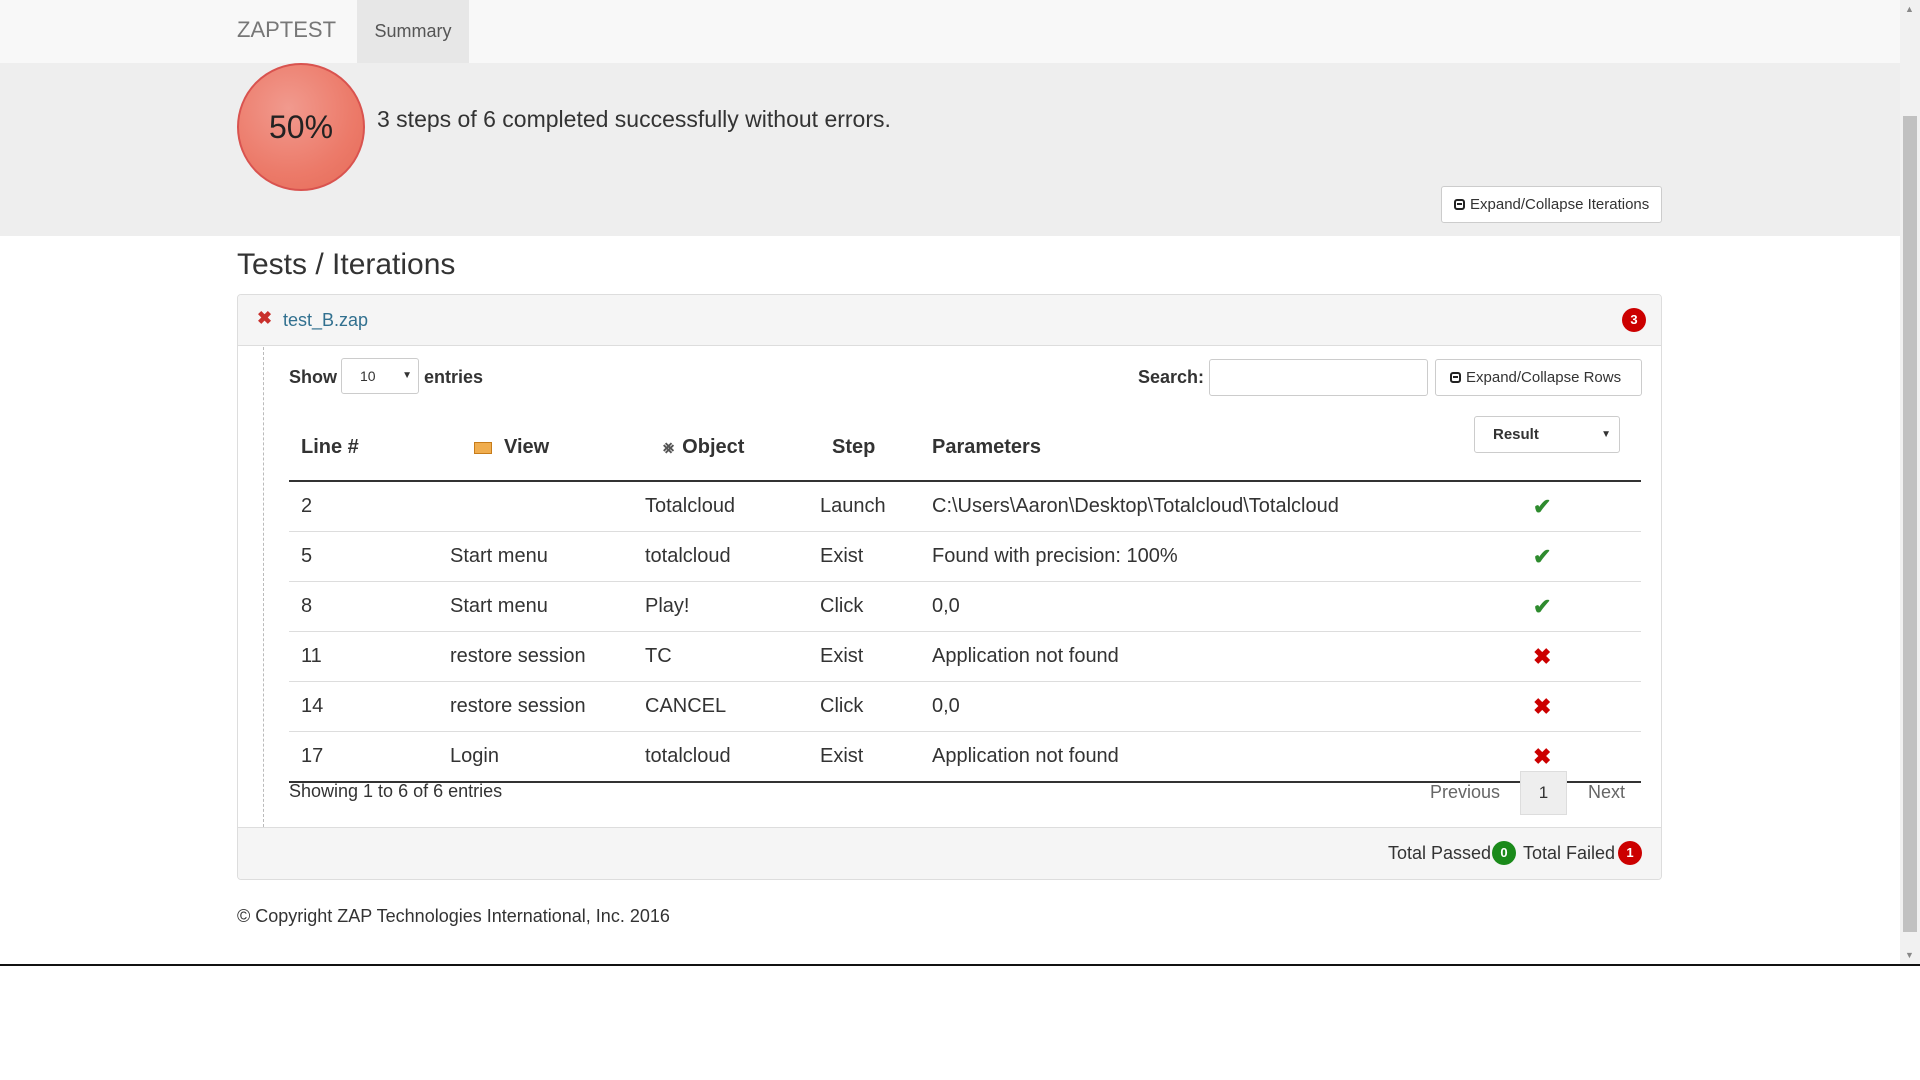 This screenshot has height=1080, width=1920. What do you see at coordinates (1171, 377) in the screenshot?
I see `search-label: Search:` at bounding box center [1171, 377].